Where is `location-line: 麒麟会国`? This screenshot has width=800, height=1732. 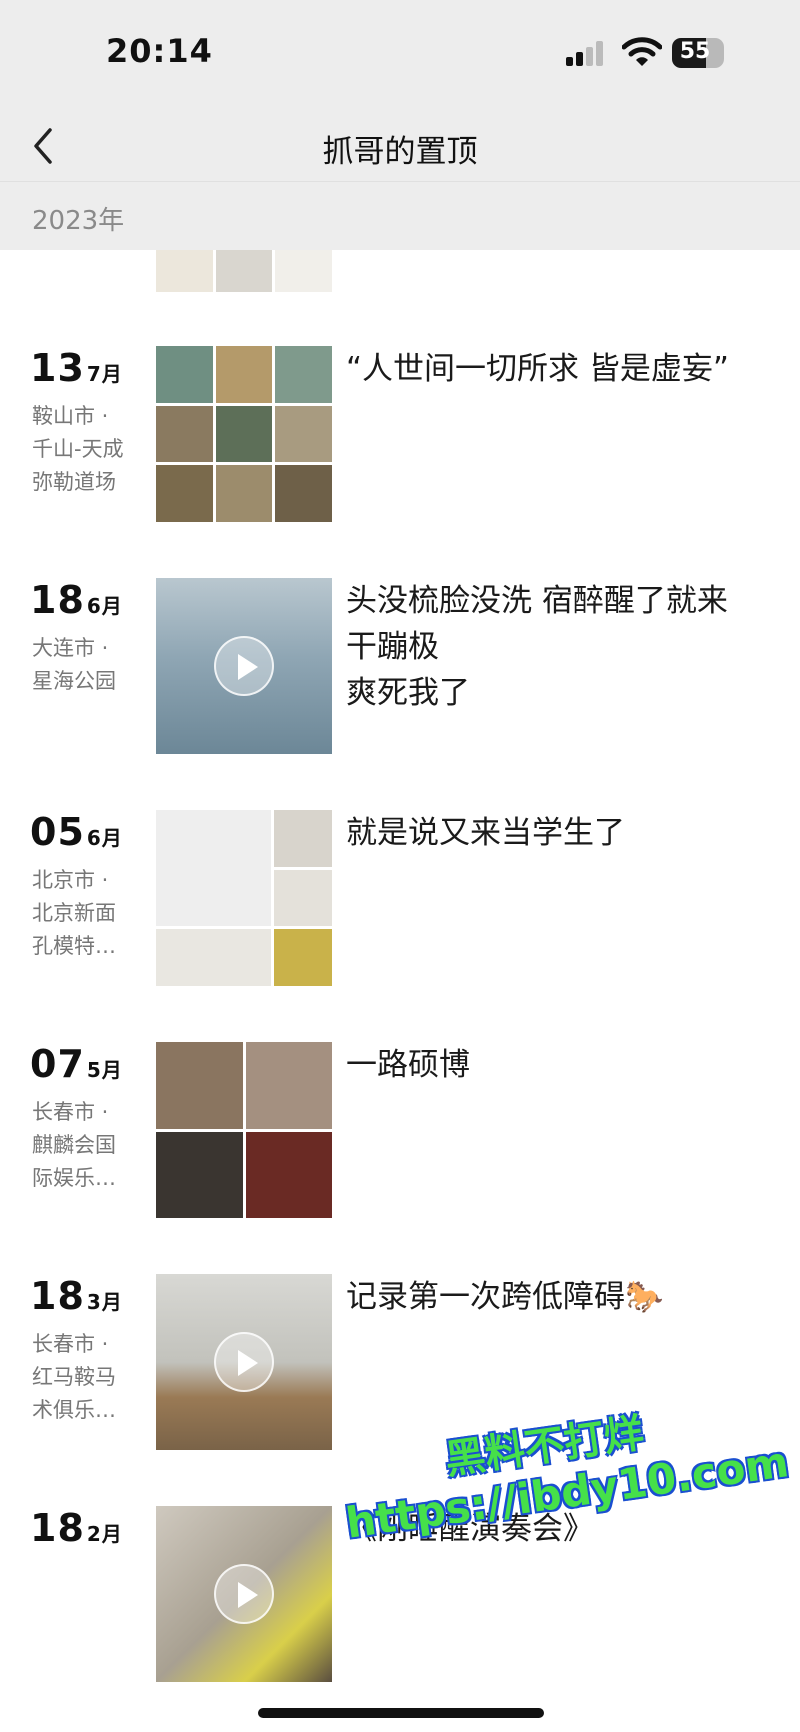 location-line: 麒麟会国 is located at coordinates (74, 1145).